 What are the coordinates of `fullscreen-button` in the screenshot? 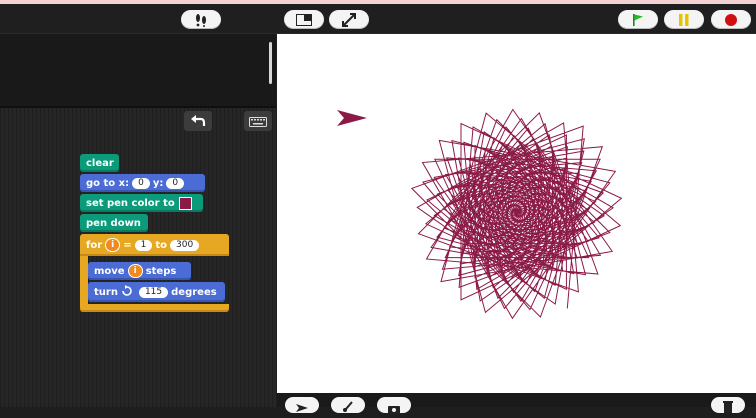 It's located at (349, 19).